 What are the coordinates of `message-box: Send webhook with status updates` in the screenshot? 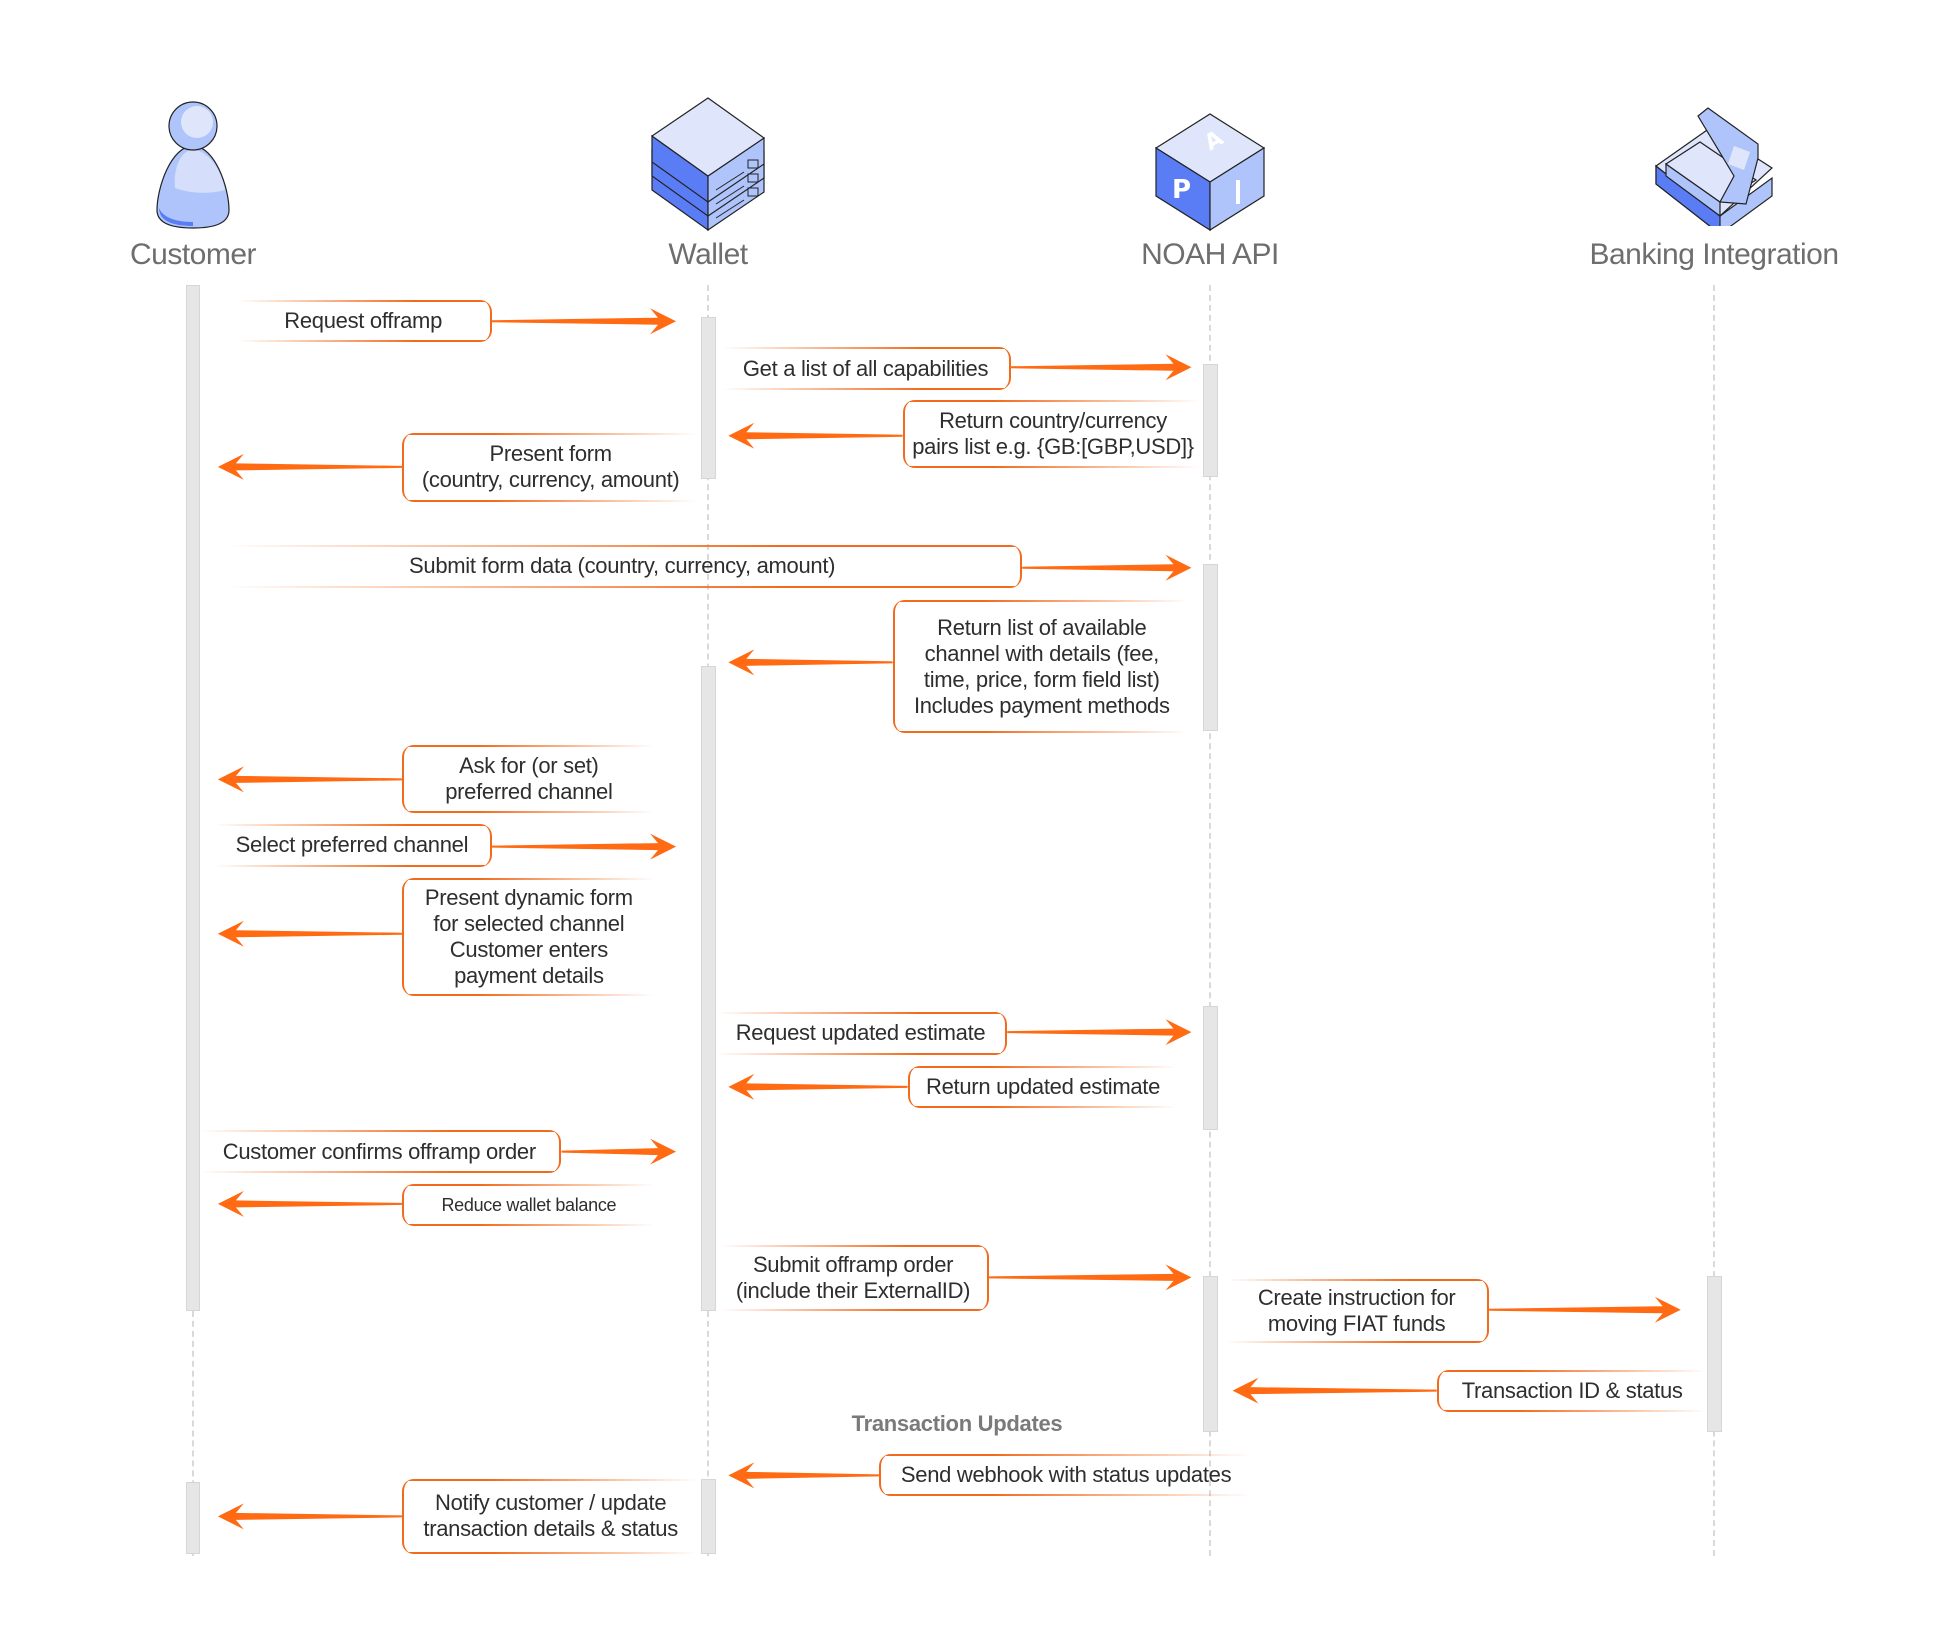 It's located at (1065, 1475).